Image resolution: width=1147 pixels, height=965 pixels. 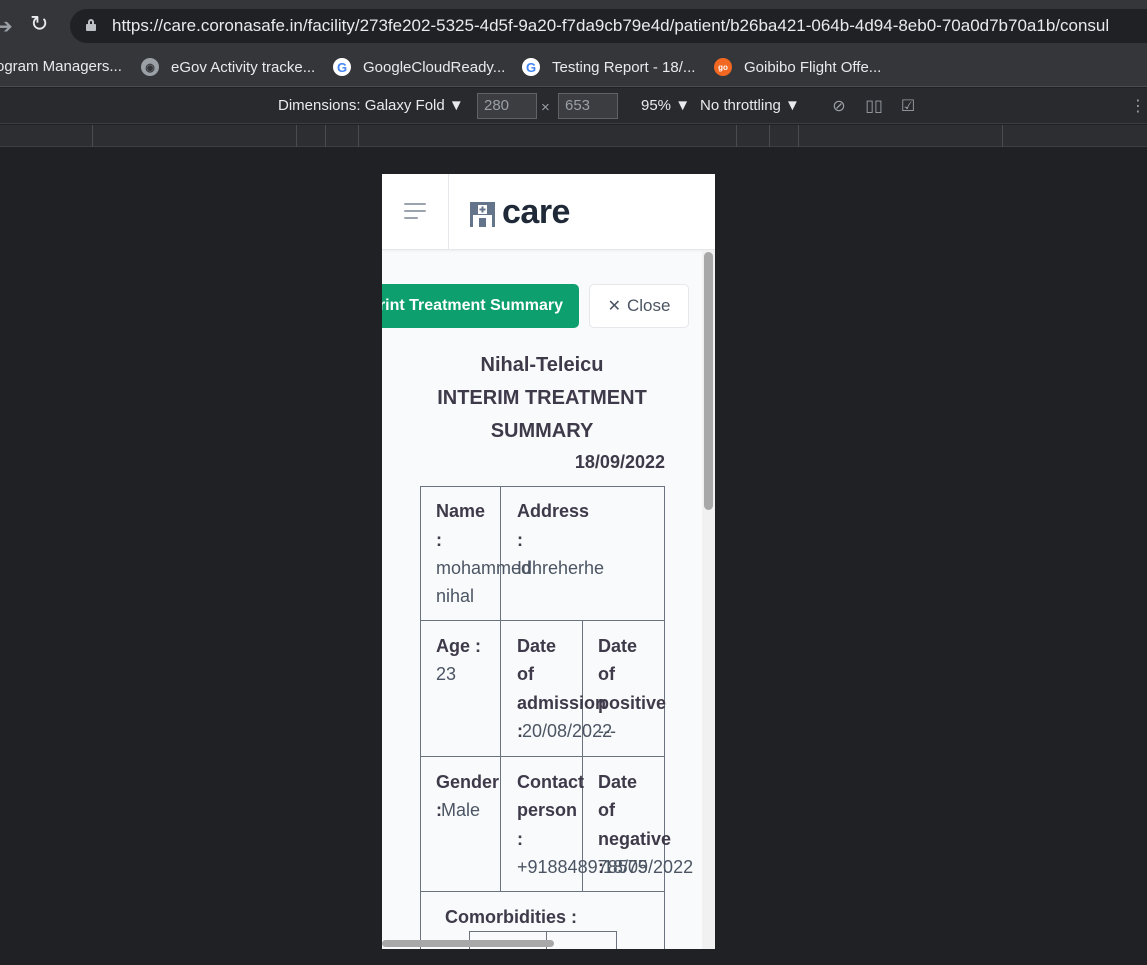 I want to click on contact-label: Contact, so click(x=550, y=782).